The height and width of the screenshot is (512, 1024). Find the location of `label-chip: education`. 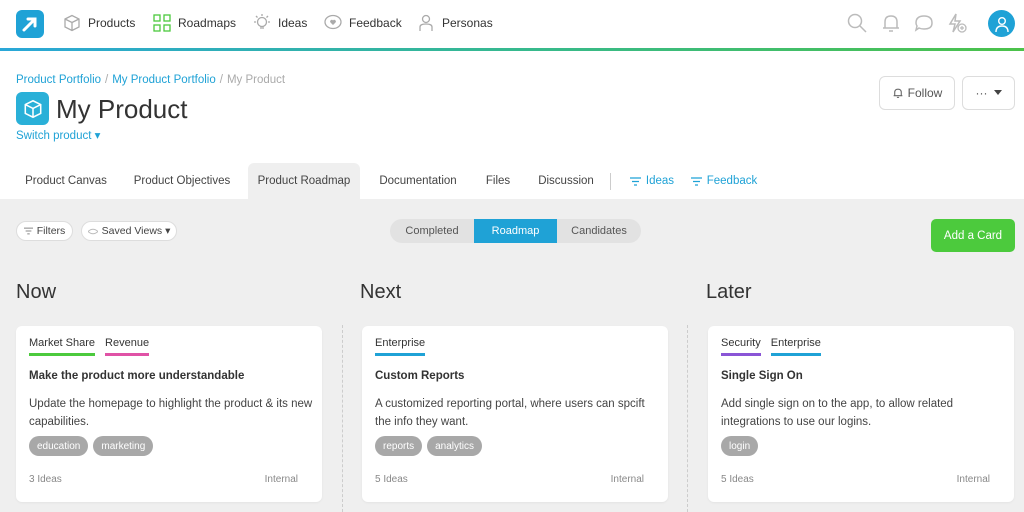

label-chip: education is located at coordinates (59, 446).